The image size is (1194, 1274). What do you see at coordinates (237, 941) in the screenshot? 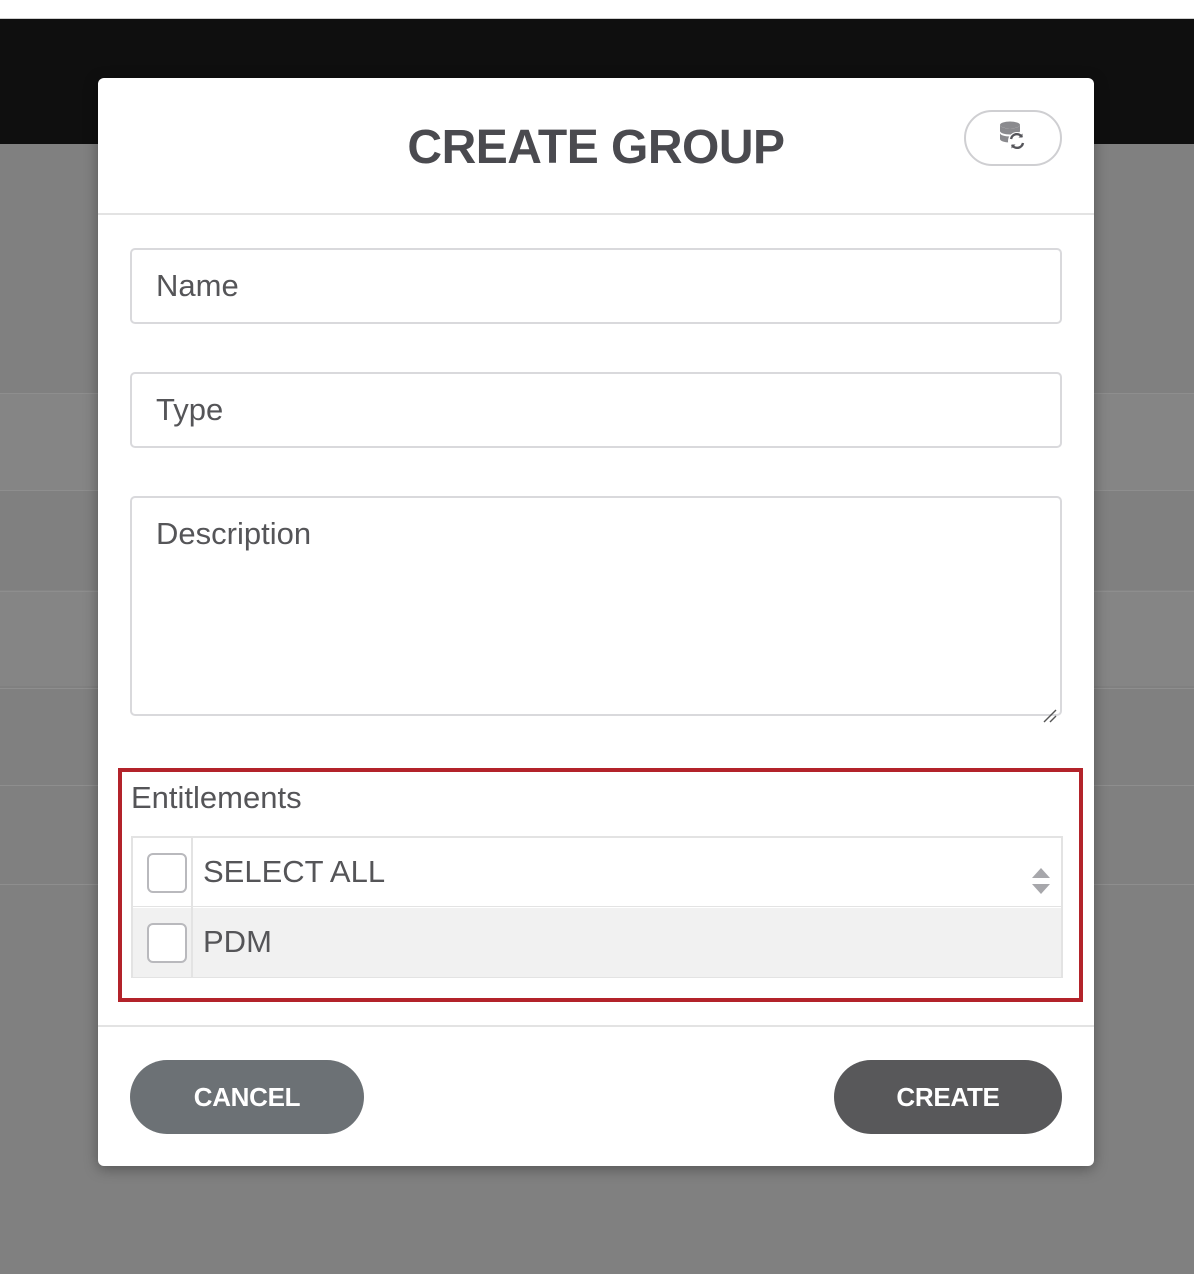
I see `pdm-label: PDM` at bounding box center [237, 941].